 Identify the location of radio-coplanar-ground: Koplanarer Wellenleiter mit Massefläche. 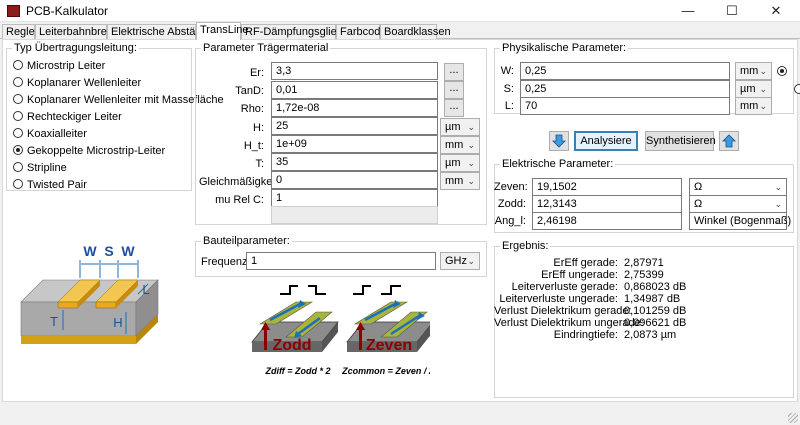
(118, 100).